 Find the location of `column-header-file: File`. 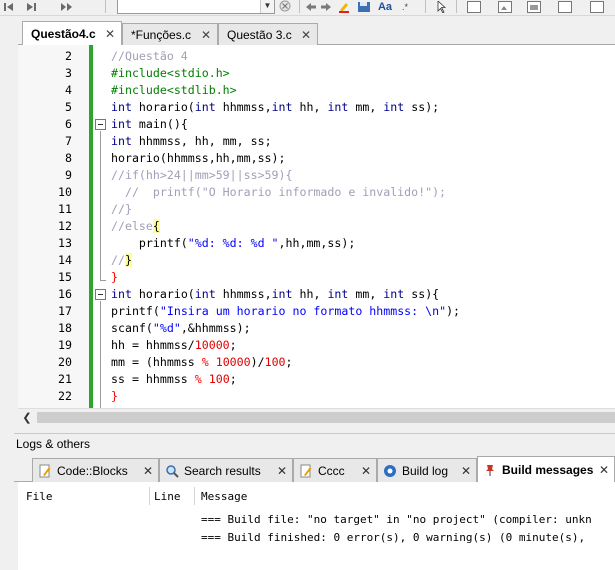

column-header-file: File is located at coordinates (39, 496).